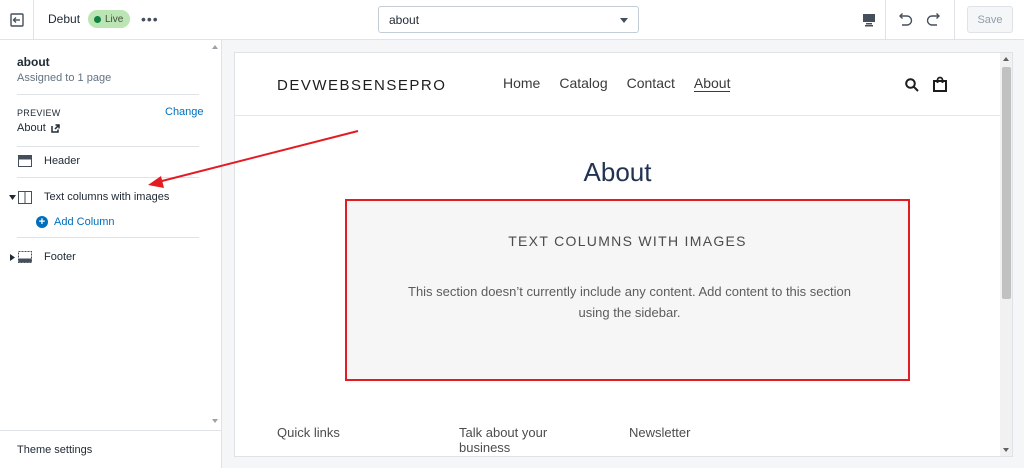 This screenshot has height=468, width=1024. Describe the element at coordinates (954, 20) in the screenshot. I see `toolbar-divider` at that location.